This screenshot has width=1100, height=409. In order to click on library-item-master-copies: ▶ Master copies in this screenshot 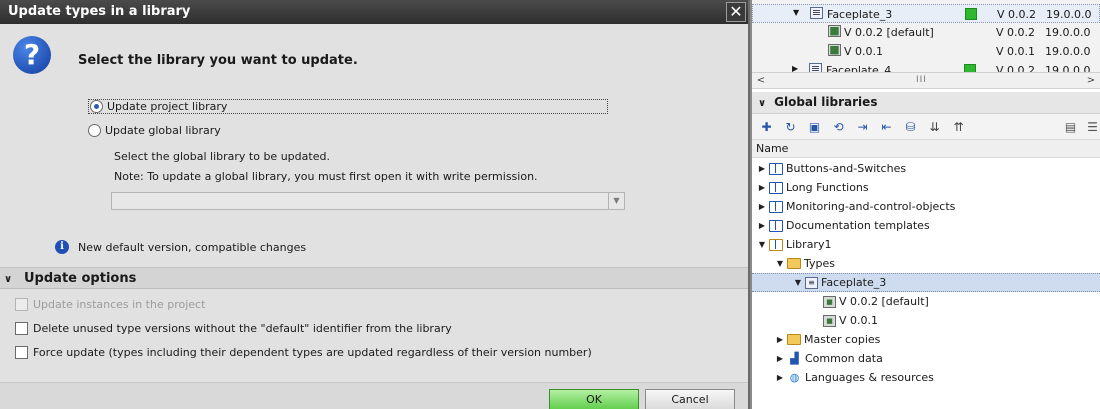, I will do `click(926, 339)`.